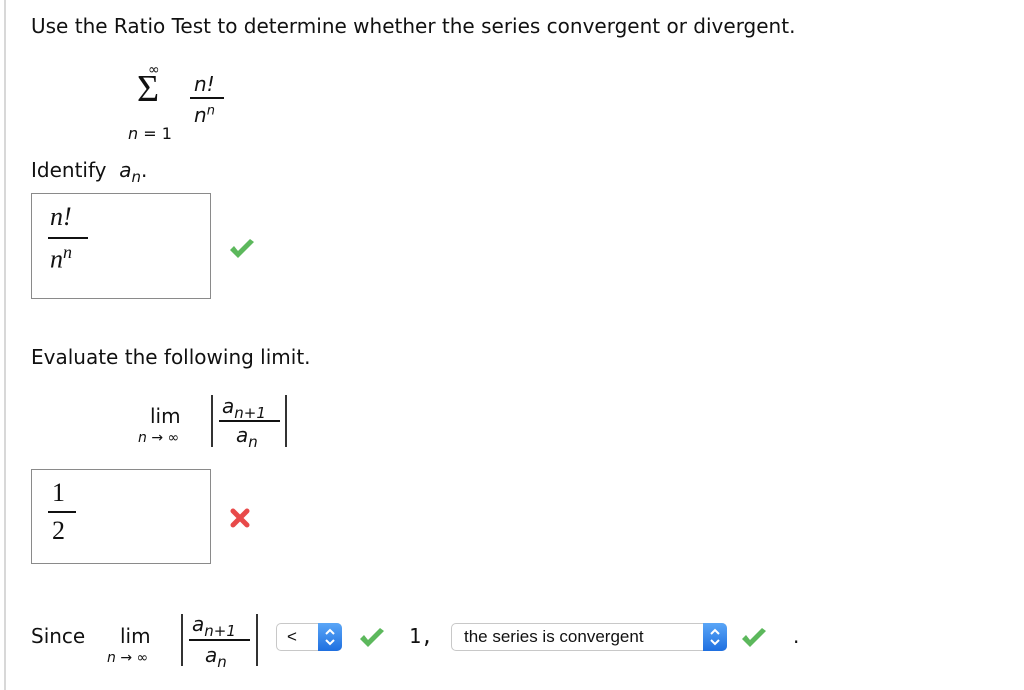  Describe the element at coordinates (309, 637) in the screenshot. I see `comparison-select: <` at that location.